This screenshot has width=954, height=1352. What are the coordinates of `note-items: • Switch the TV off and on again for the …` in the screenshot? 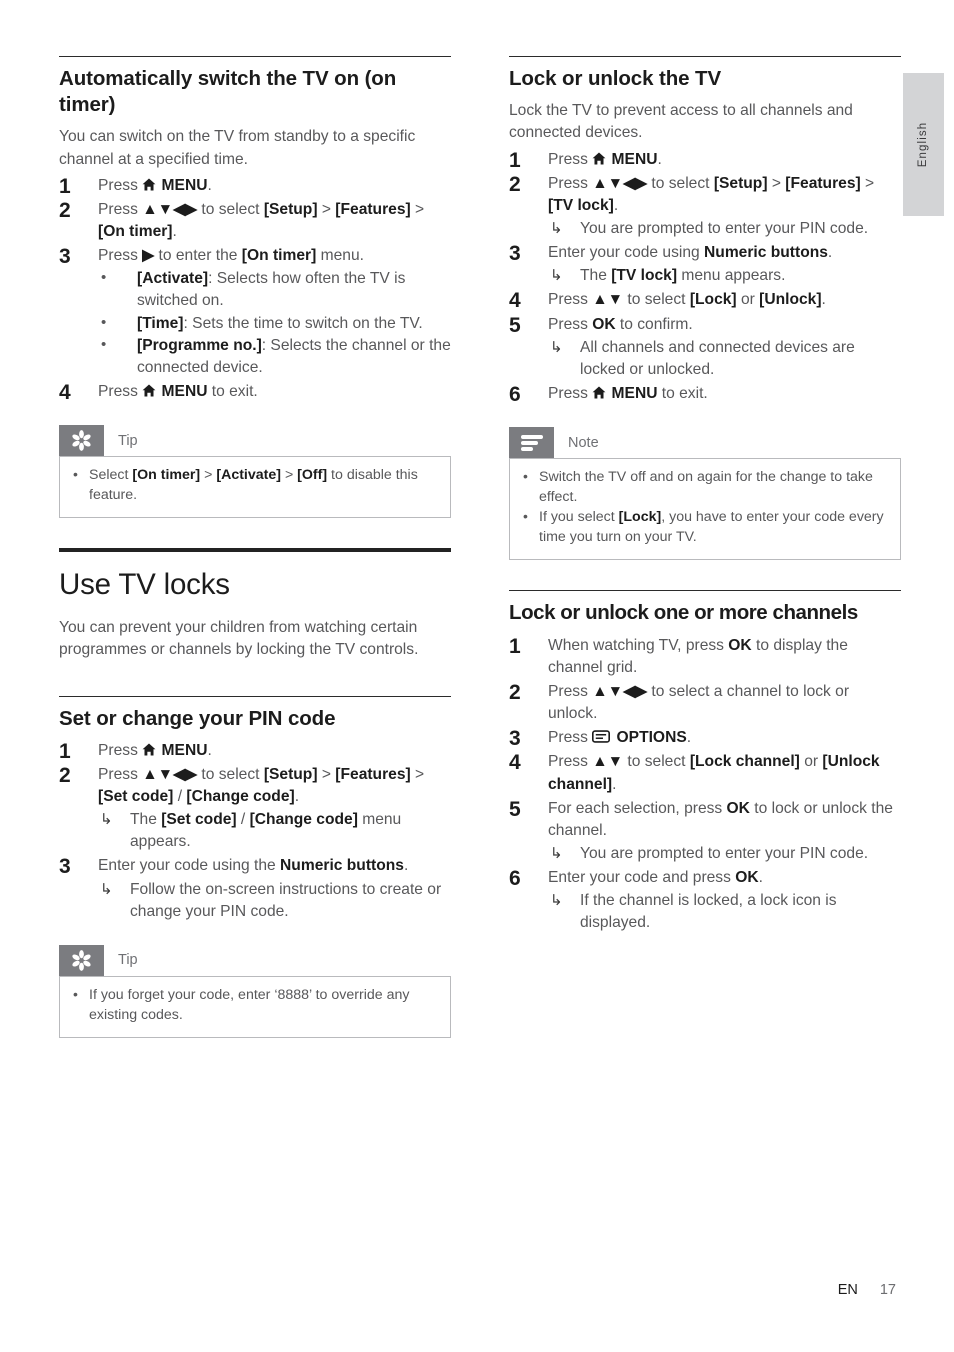 It's located at (705, 507).